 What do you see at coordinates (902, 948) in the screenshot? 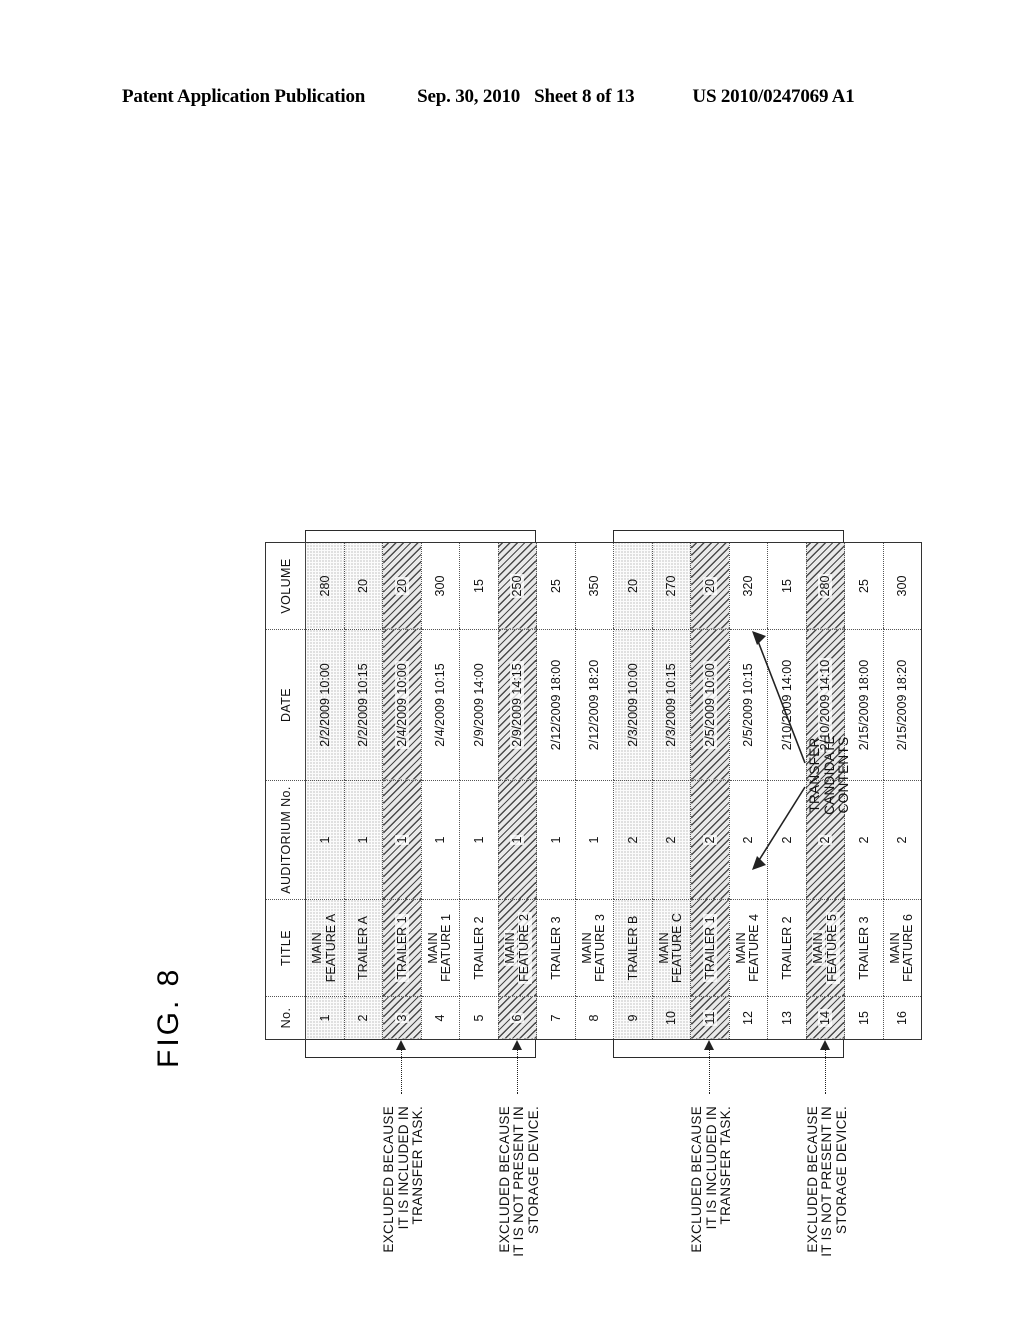
I see `cell-title: MAIN FEATURE 6` at bounding box center [902, 948].